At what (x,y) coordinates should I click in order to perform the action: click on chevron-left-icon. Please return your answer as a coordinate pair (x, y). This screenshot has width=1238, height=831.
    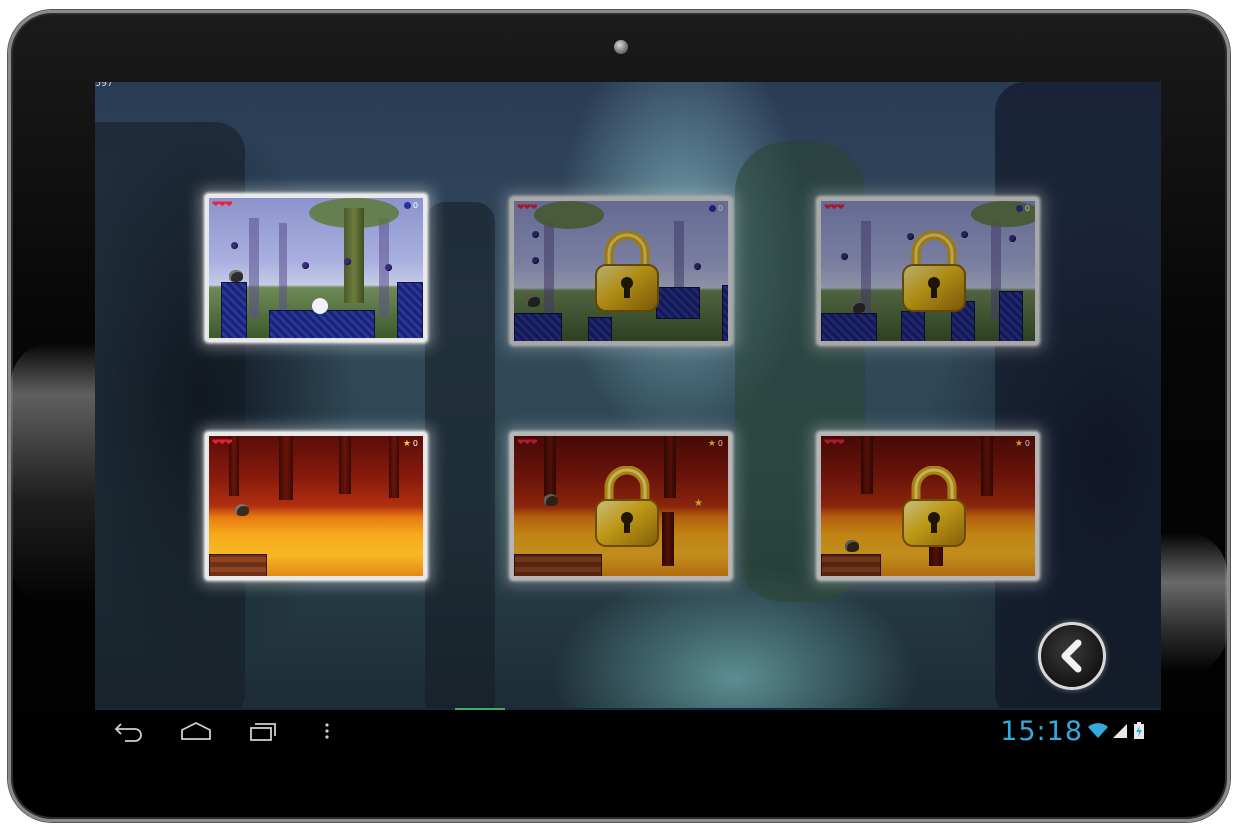
    Looking at the image, I should click on (1071, 656).